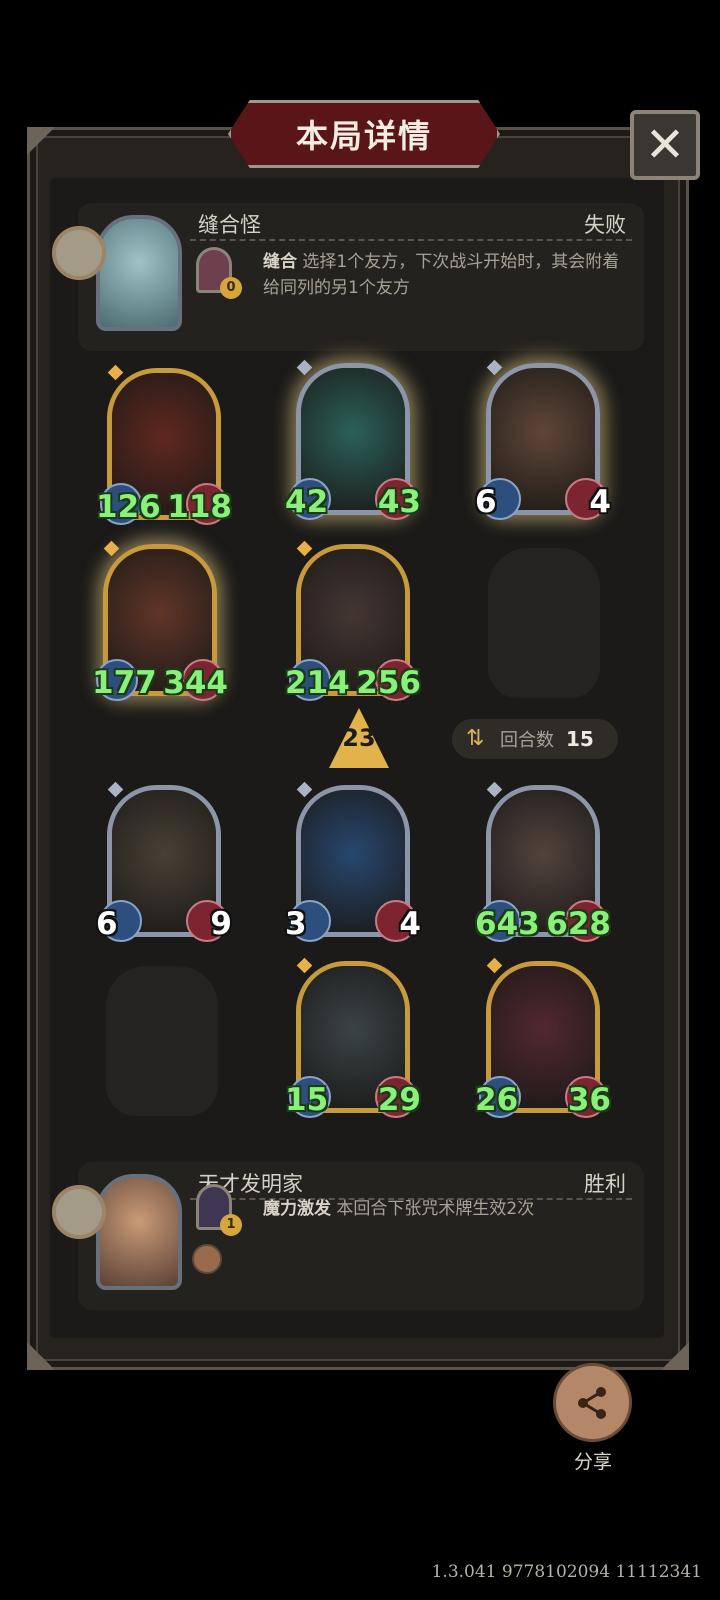  I want to click on hero-power-text: 选择1个友方，下次战斗开始时，其会附着给同列的另1个友方, so click(441, 275).